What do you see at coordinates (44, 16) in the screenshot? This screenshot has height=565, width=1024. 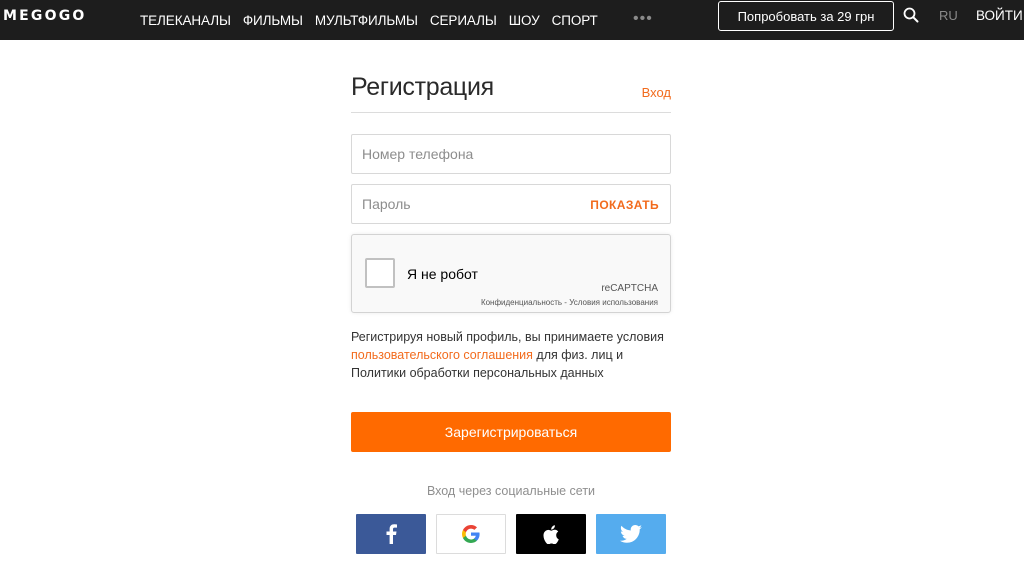 I see `megogo-logo: MEGOGO` at bounding box center [44, 16].